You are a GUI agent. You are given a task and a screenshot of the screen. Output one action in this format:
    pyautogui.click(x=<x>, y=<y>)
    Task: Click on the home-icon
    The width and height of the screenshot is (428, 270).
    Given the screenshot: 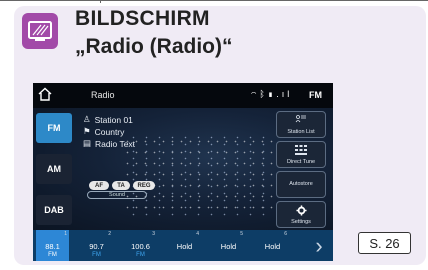 What is the action you would take?
    pyautogui.click(x=45, y=96)
    